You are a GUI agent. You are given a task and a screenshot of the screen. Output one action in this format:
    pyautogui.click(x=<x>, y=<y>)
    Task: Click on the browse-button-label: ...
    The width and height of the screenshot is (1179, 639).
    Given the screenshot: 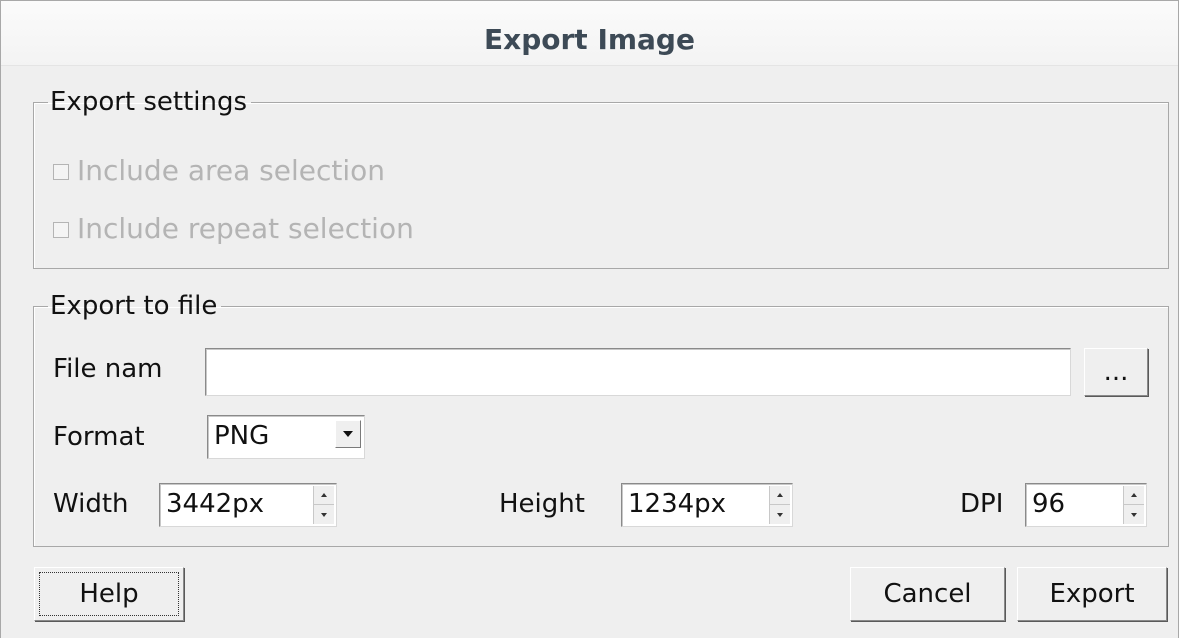 What is the action you would take?
    pyautogui.click(x=1116, y=372)
    